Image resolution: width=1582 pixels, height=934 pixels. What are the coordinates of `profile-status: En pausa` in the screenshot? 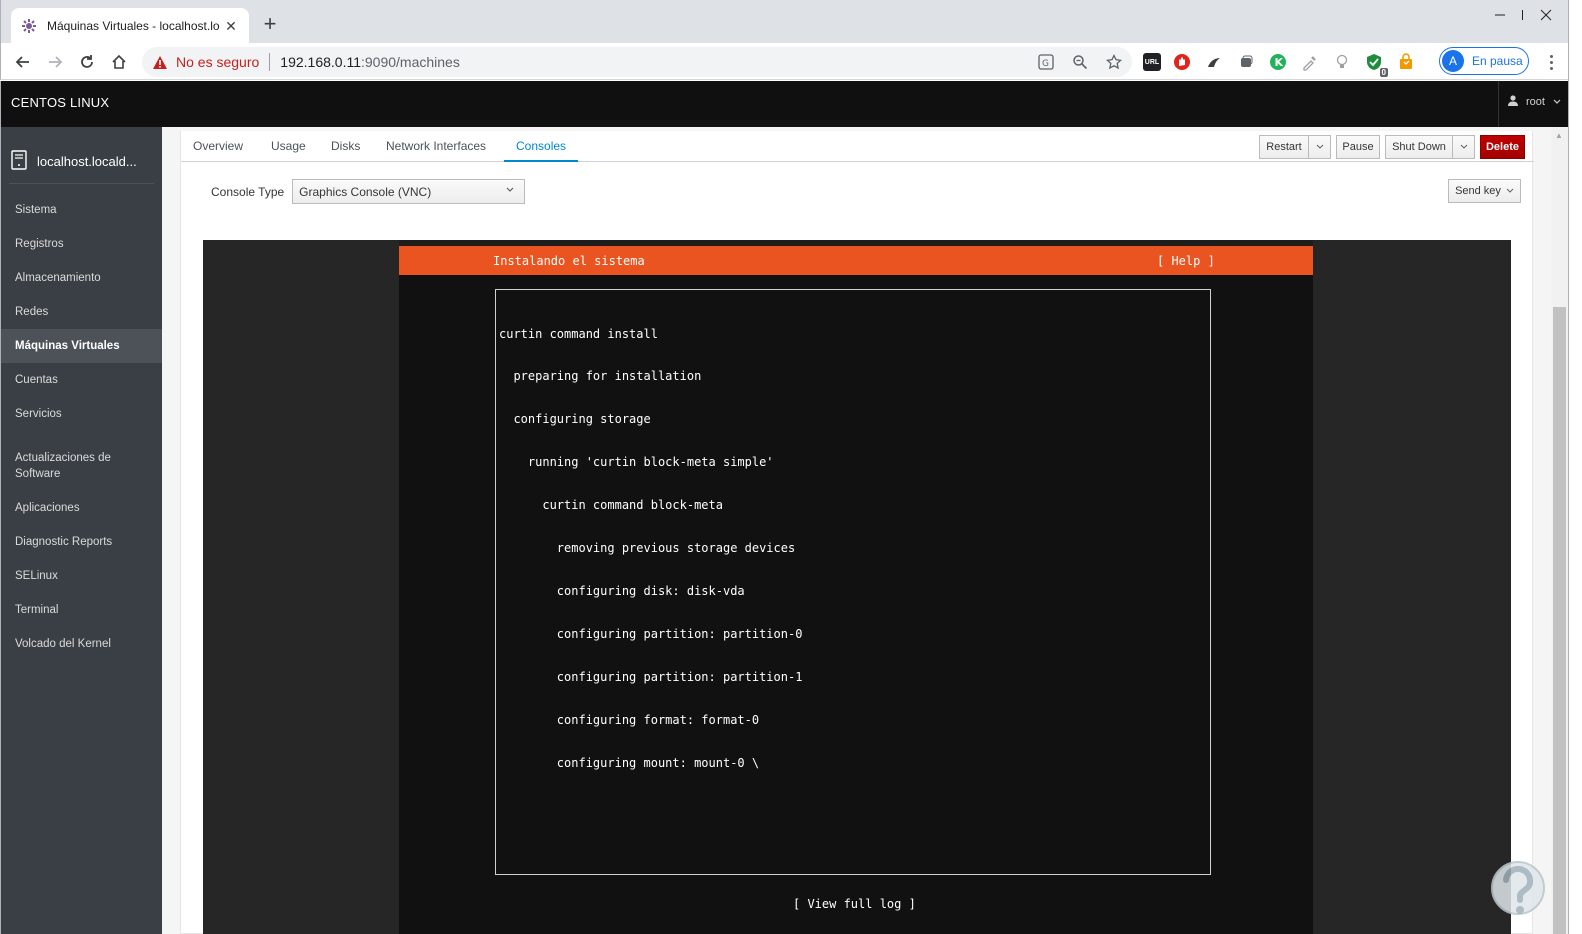 It's located at (1497, 61).